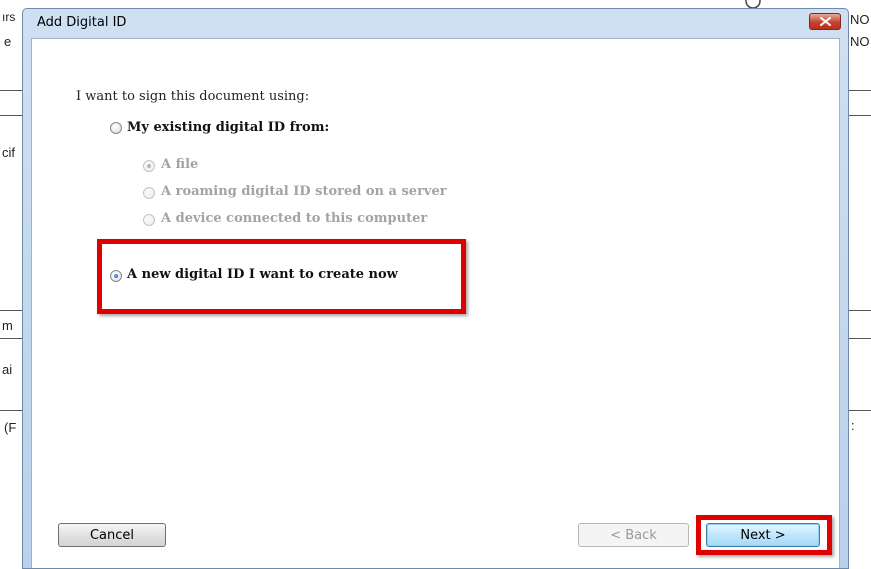 The image size is (871, 569). I want to click on device-radio, so click(149, 220).